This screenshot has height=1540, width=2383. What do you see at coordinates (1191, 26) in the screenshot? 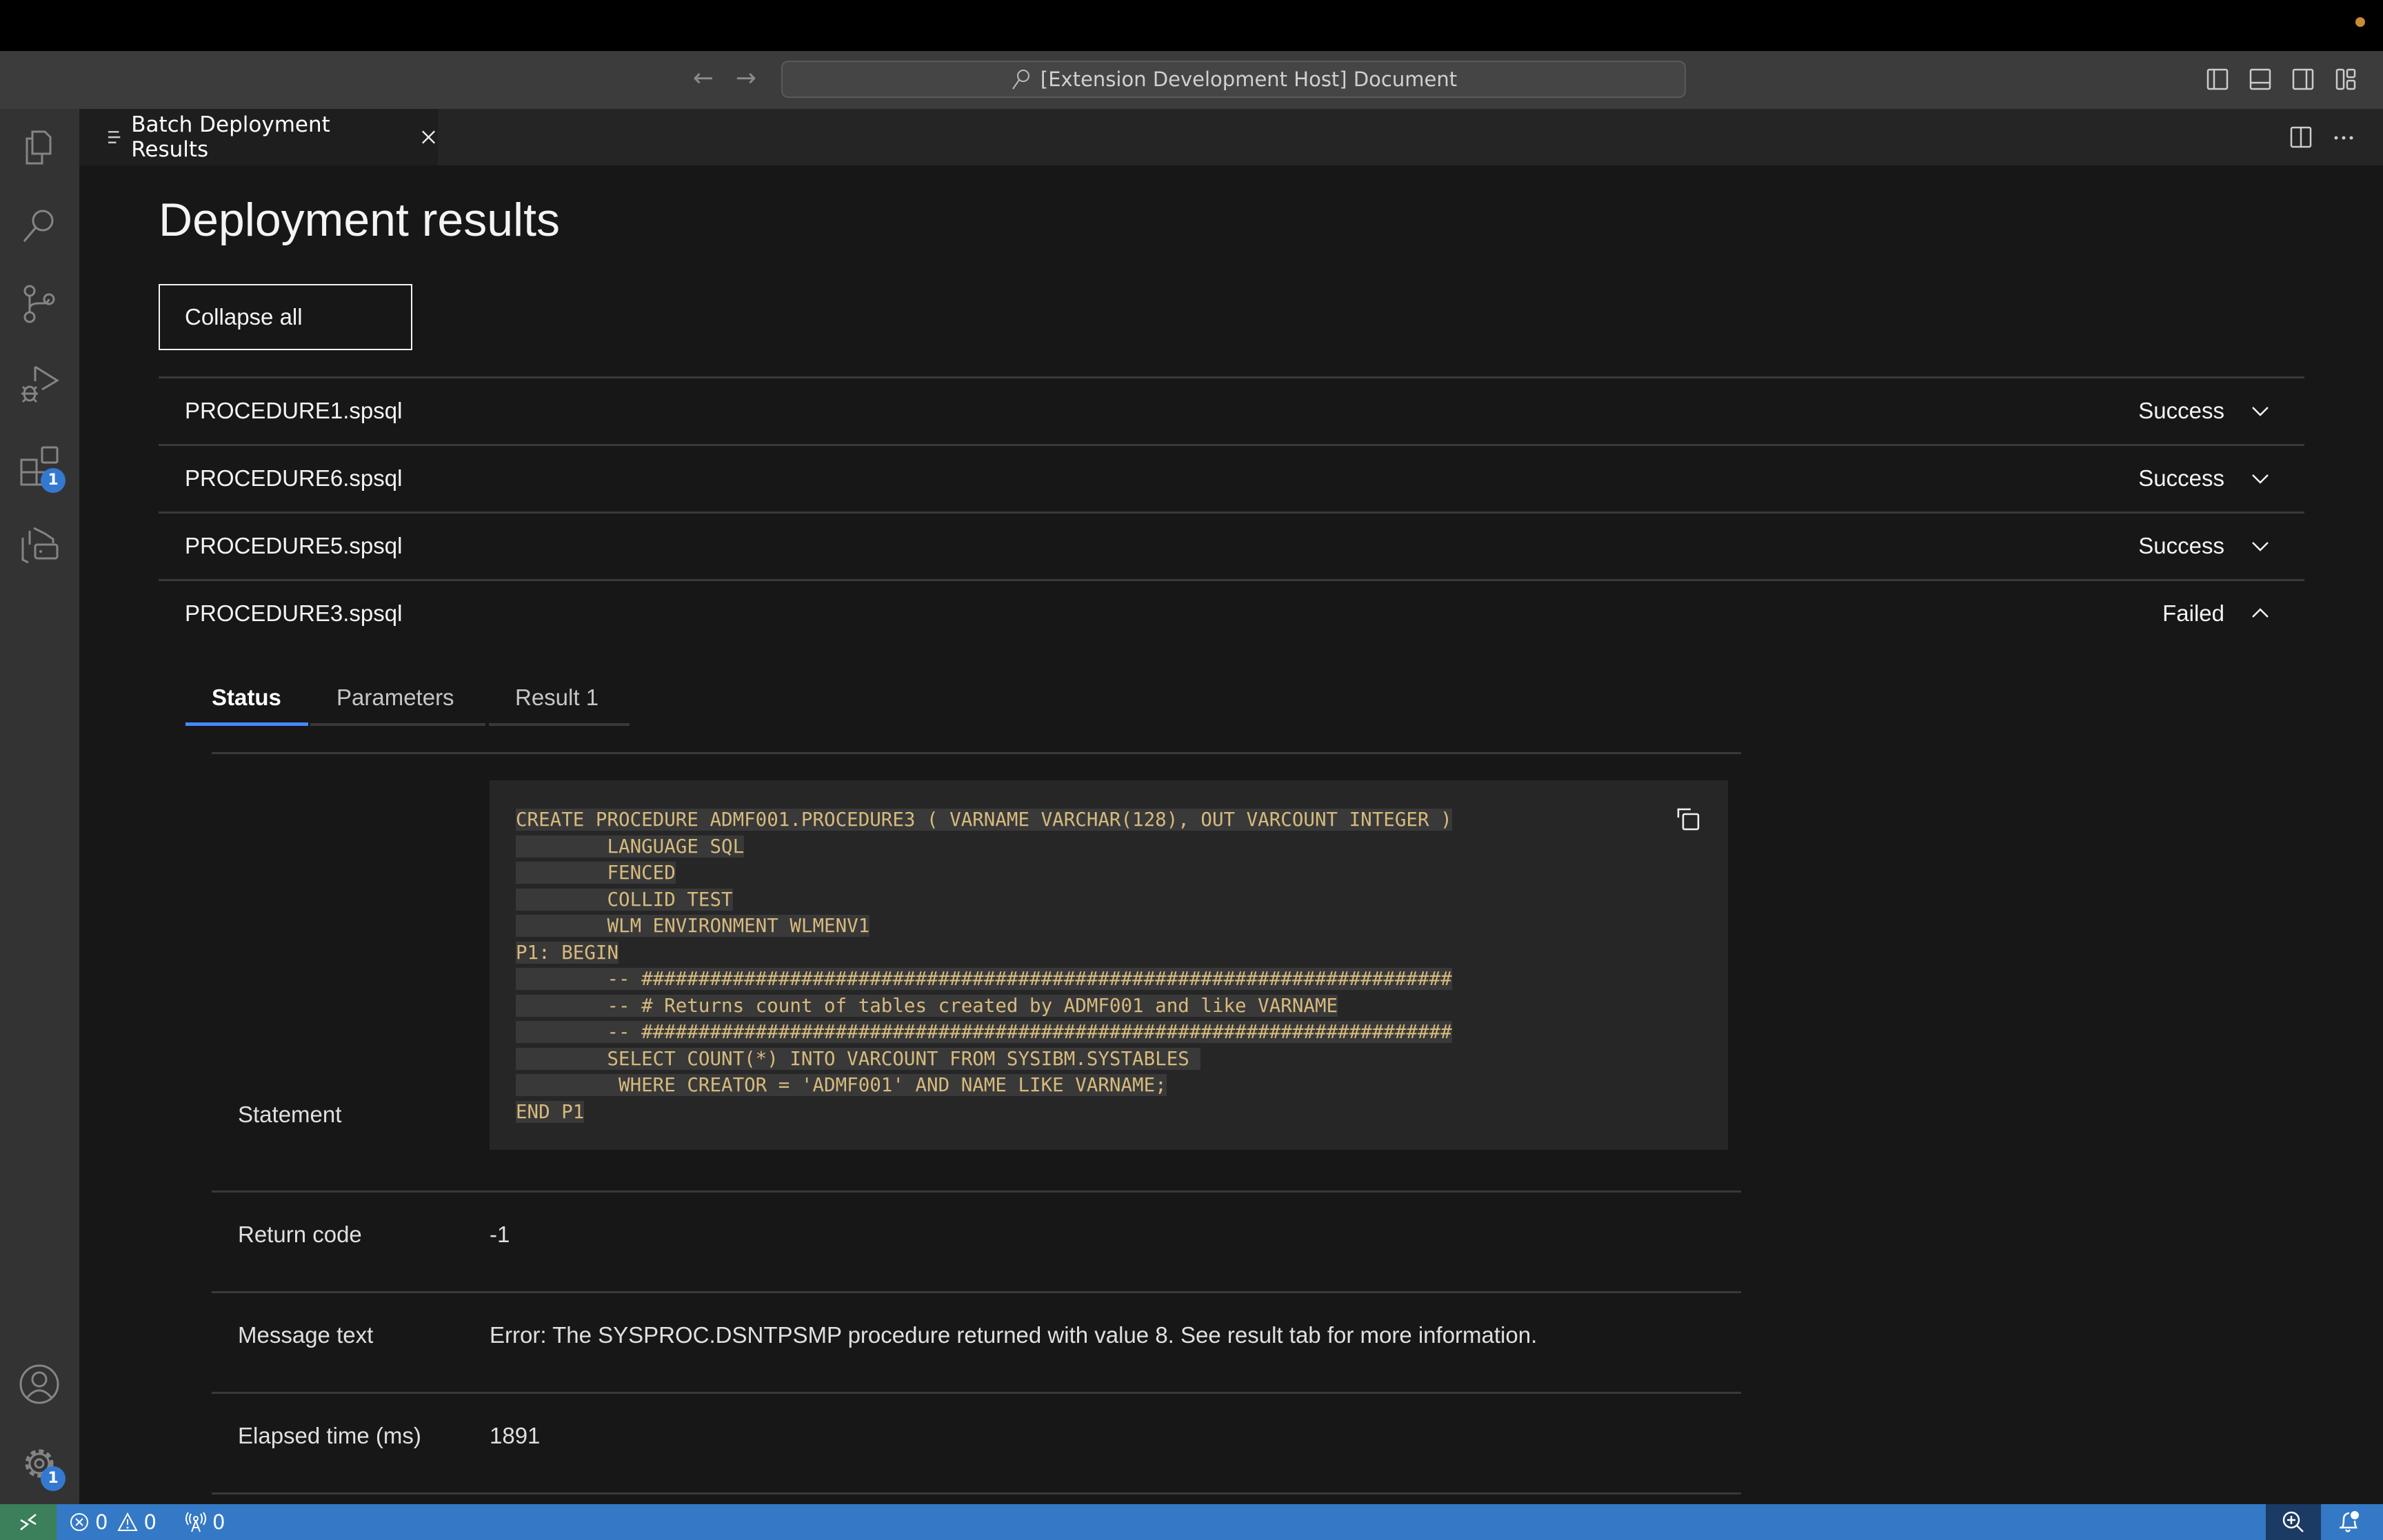
I see `menu-bar` at bounding box center [1191, 26].